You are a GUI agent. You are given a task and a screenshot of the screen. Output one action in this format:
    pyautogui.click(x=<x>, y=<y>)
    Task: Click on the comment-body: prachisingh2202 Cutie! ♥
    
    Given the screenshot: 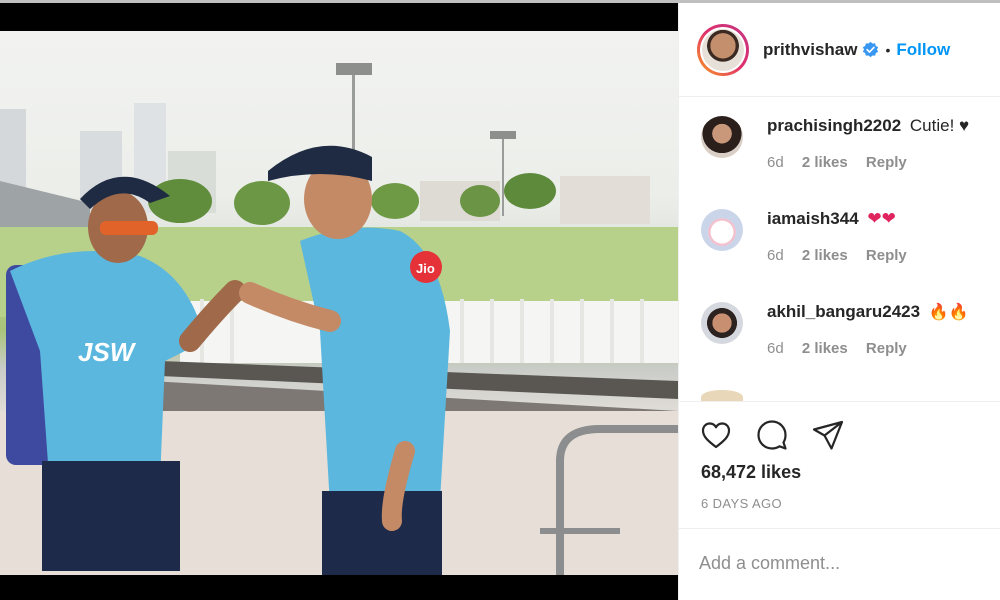 What is the action you would take?
    pyautogui.click(x=868, y=126)
    